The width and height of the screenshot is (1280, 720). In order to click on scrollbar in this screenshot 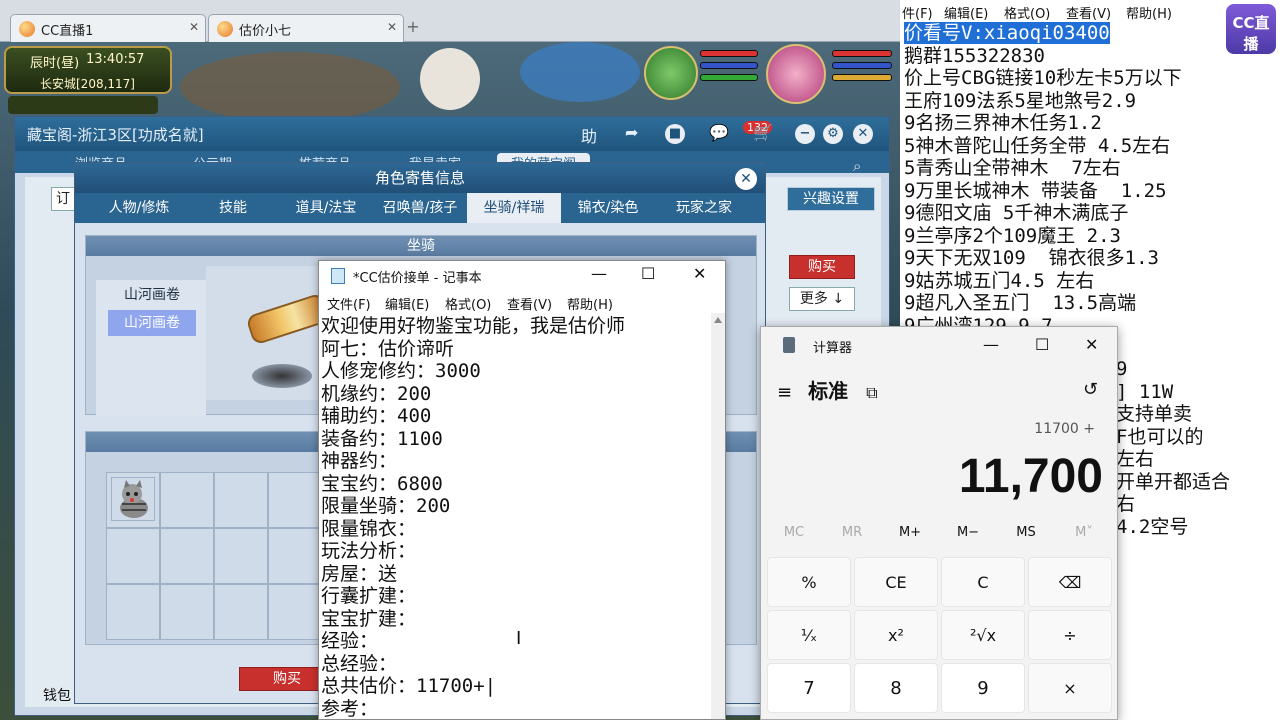, I will do `click(718, 516)`.